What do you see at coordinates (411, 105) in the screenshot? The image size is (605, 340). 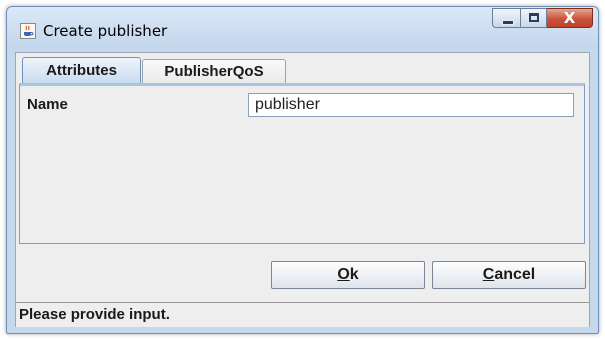 I see `name-input` at bounding box center [411, 105].